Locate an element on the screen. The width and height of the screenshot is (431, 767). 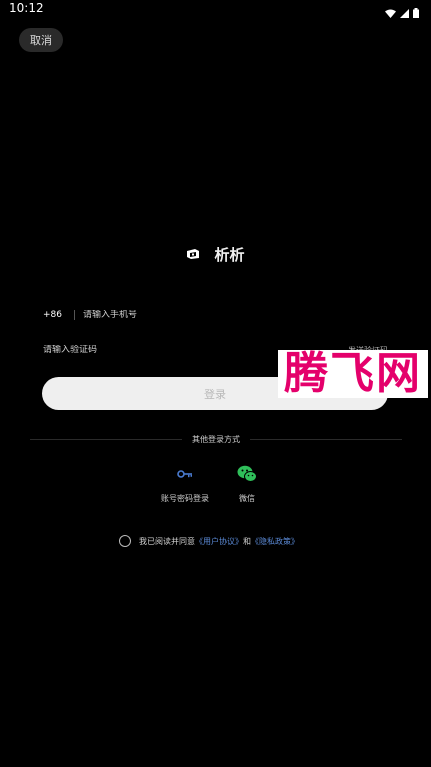
divider-line-left is located at coordinates (106, 439).